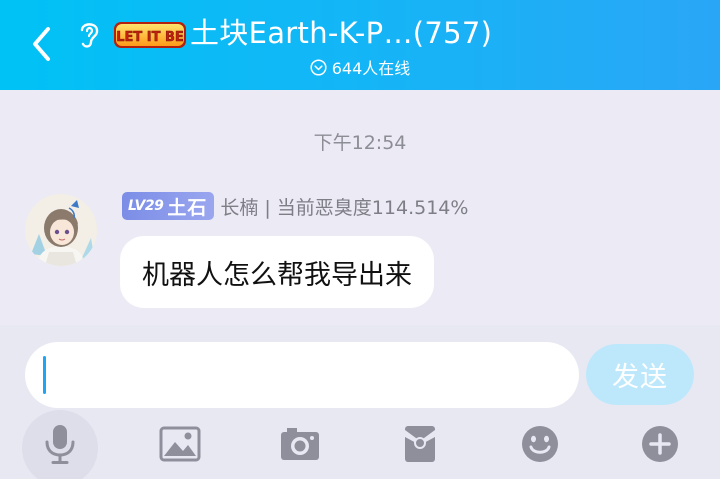 The width and height of the screenshot is (720, 479). Describe the element at coordinates (341, 33) in the screenshot. I see `group-title: 土块Earth-K-P…(757)` at that location.